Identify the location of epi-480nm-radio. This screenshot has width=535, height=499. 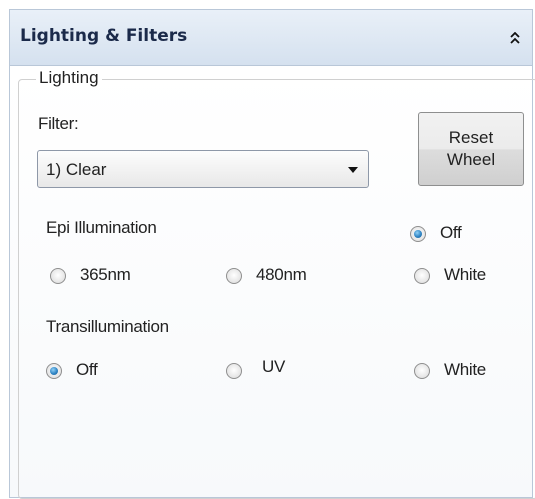
(234, 276).